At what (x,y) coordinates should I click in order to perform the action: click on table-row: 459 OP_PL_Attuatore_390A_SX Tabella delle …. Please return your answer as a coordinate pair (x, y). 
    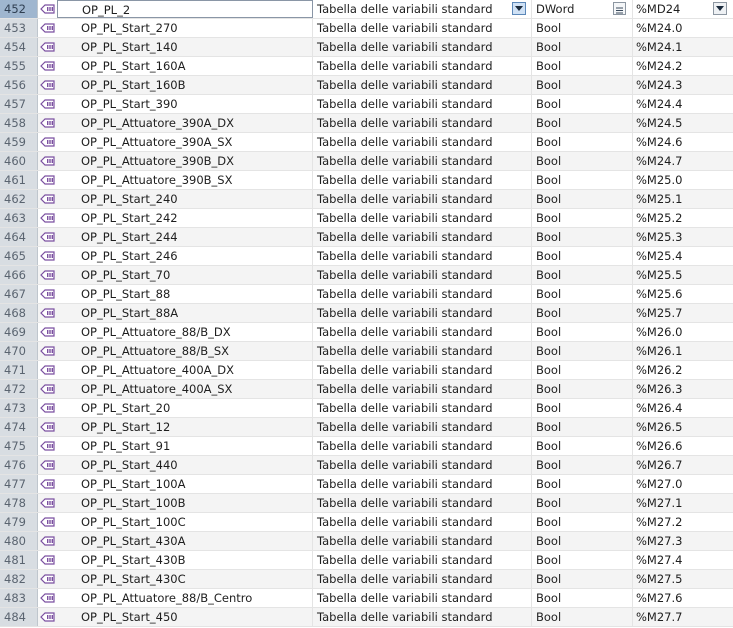
    Looking at the image, I should click on (366, 142).